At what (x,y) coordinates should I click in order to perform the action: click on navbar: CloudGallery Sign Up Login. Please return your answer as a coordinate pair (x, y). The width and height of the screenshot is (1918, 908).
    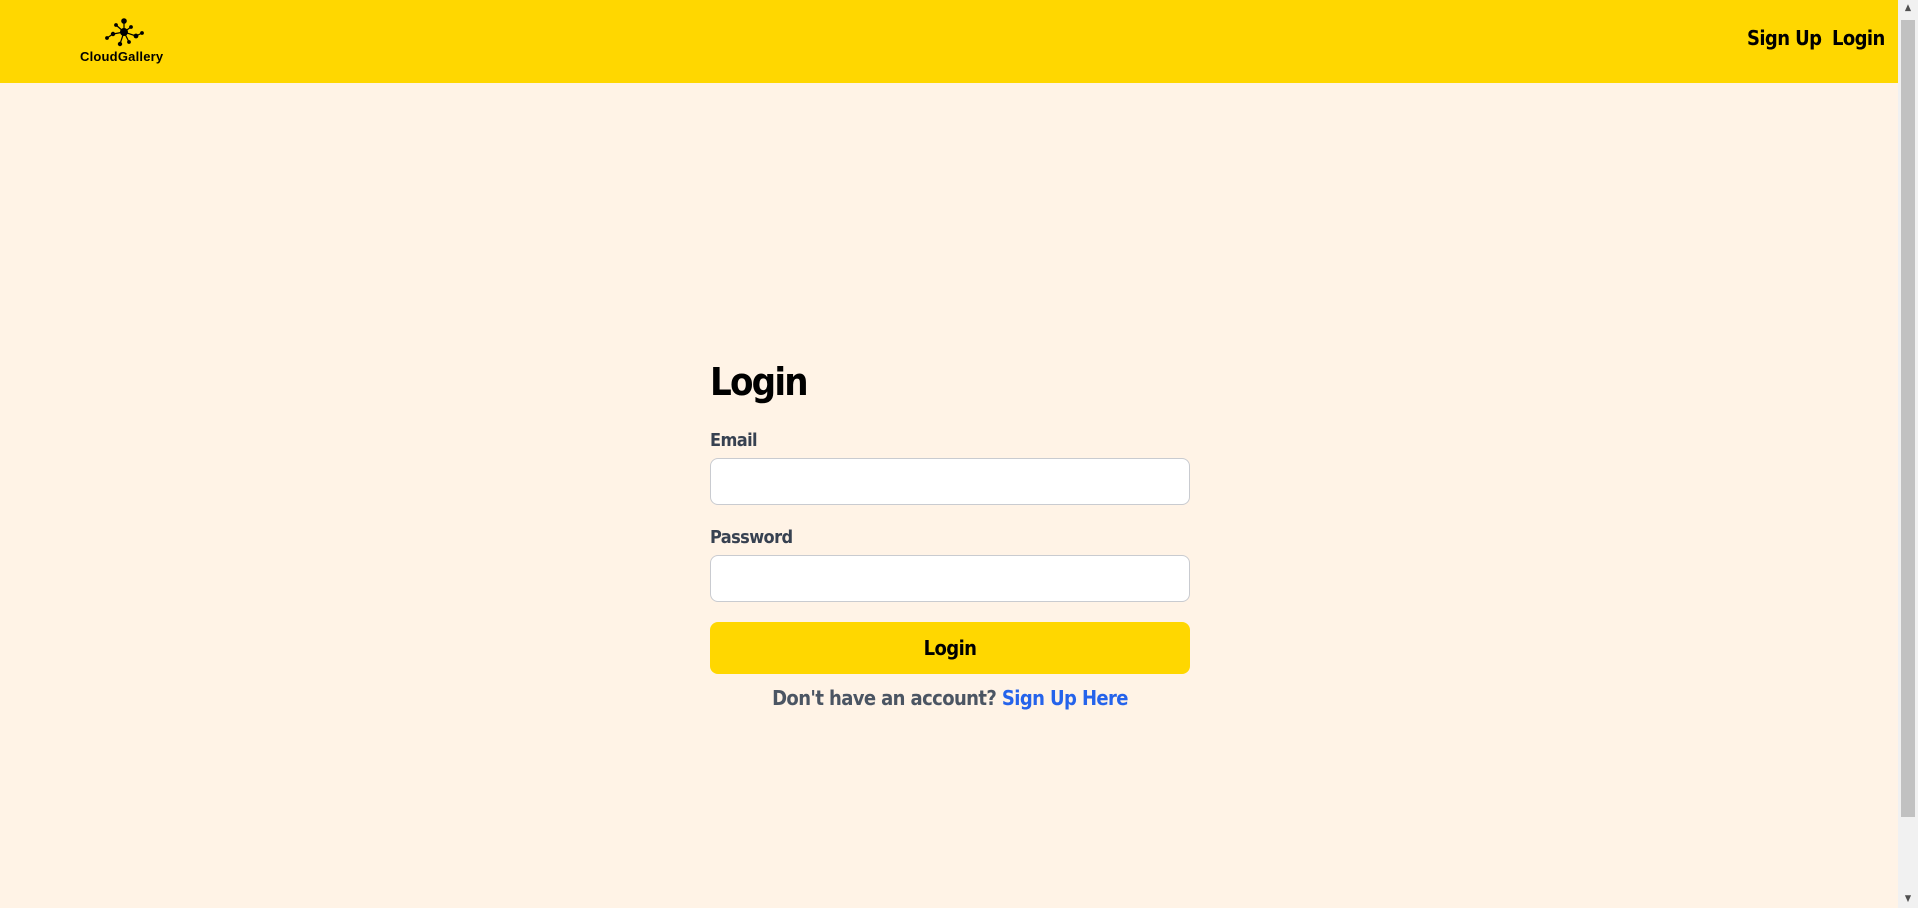
    Looking at the image, I should click on (949, 41).